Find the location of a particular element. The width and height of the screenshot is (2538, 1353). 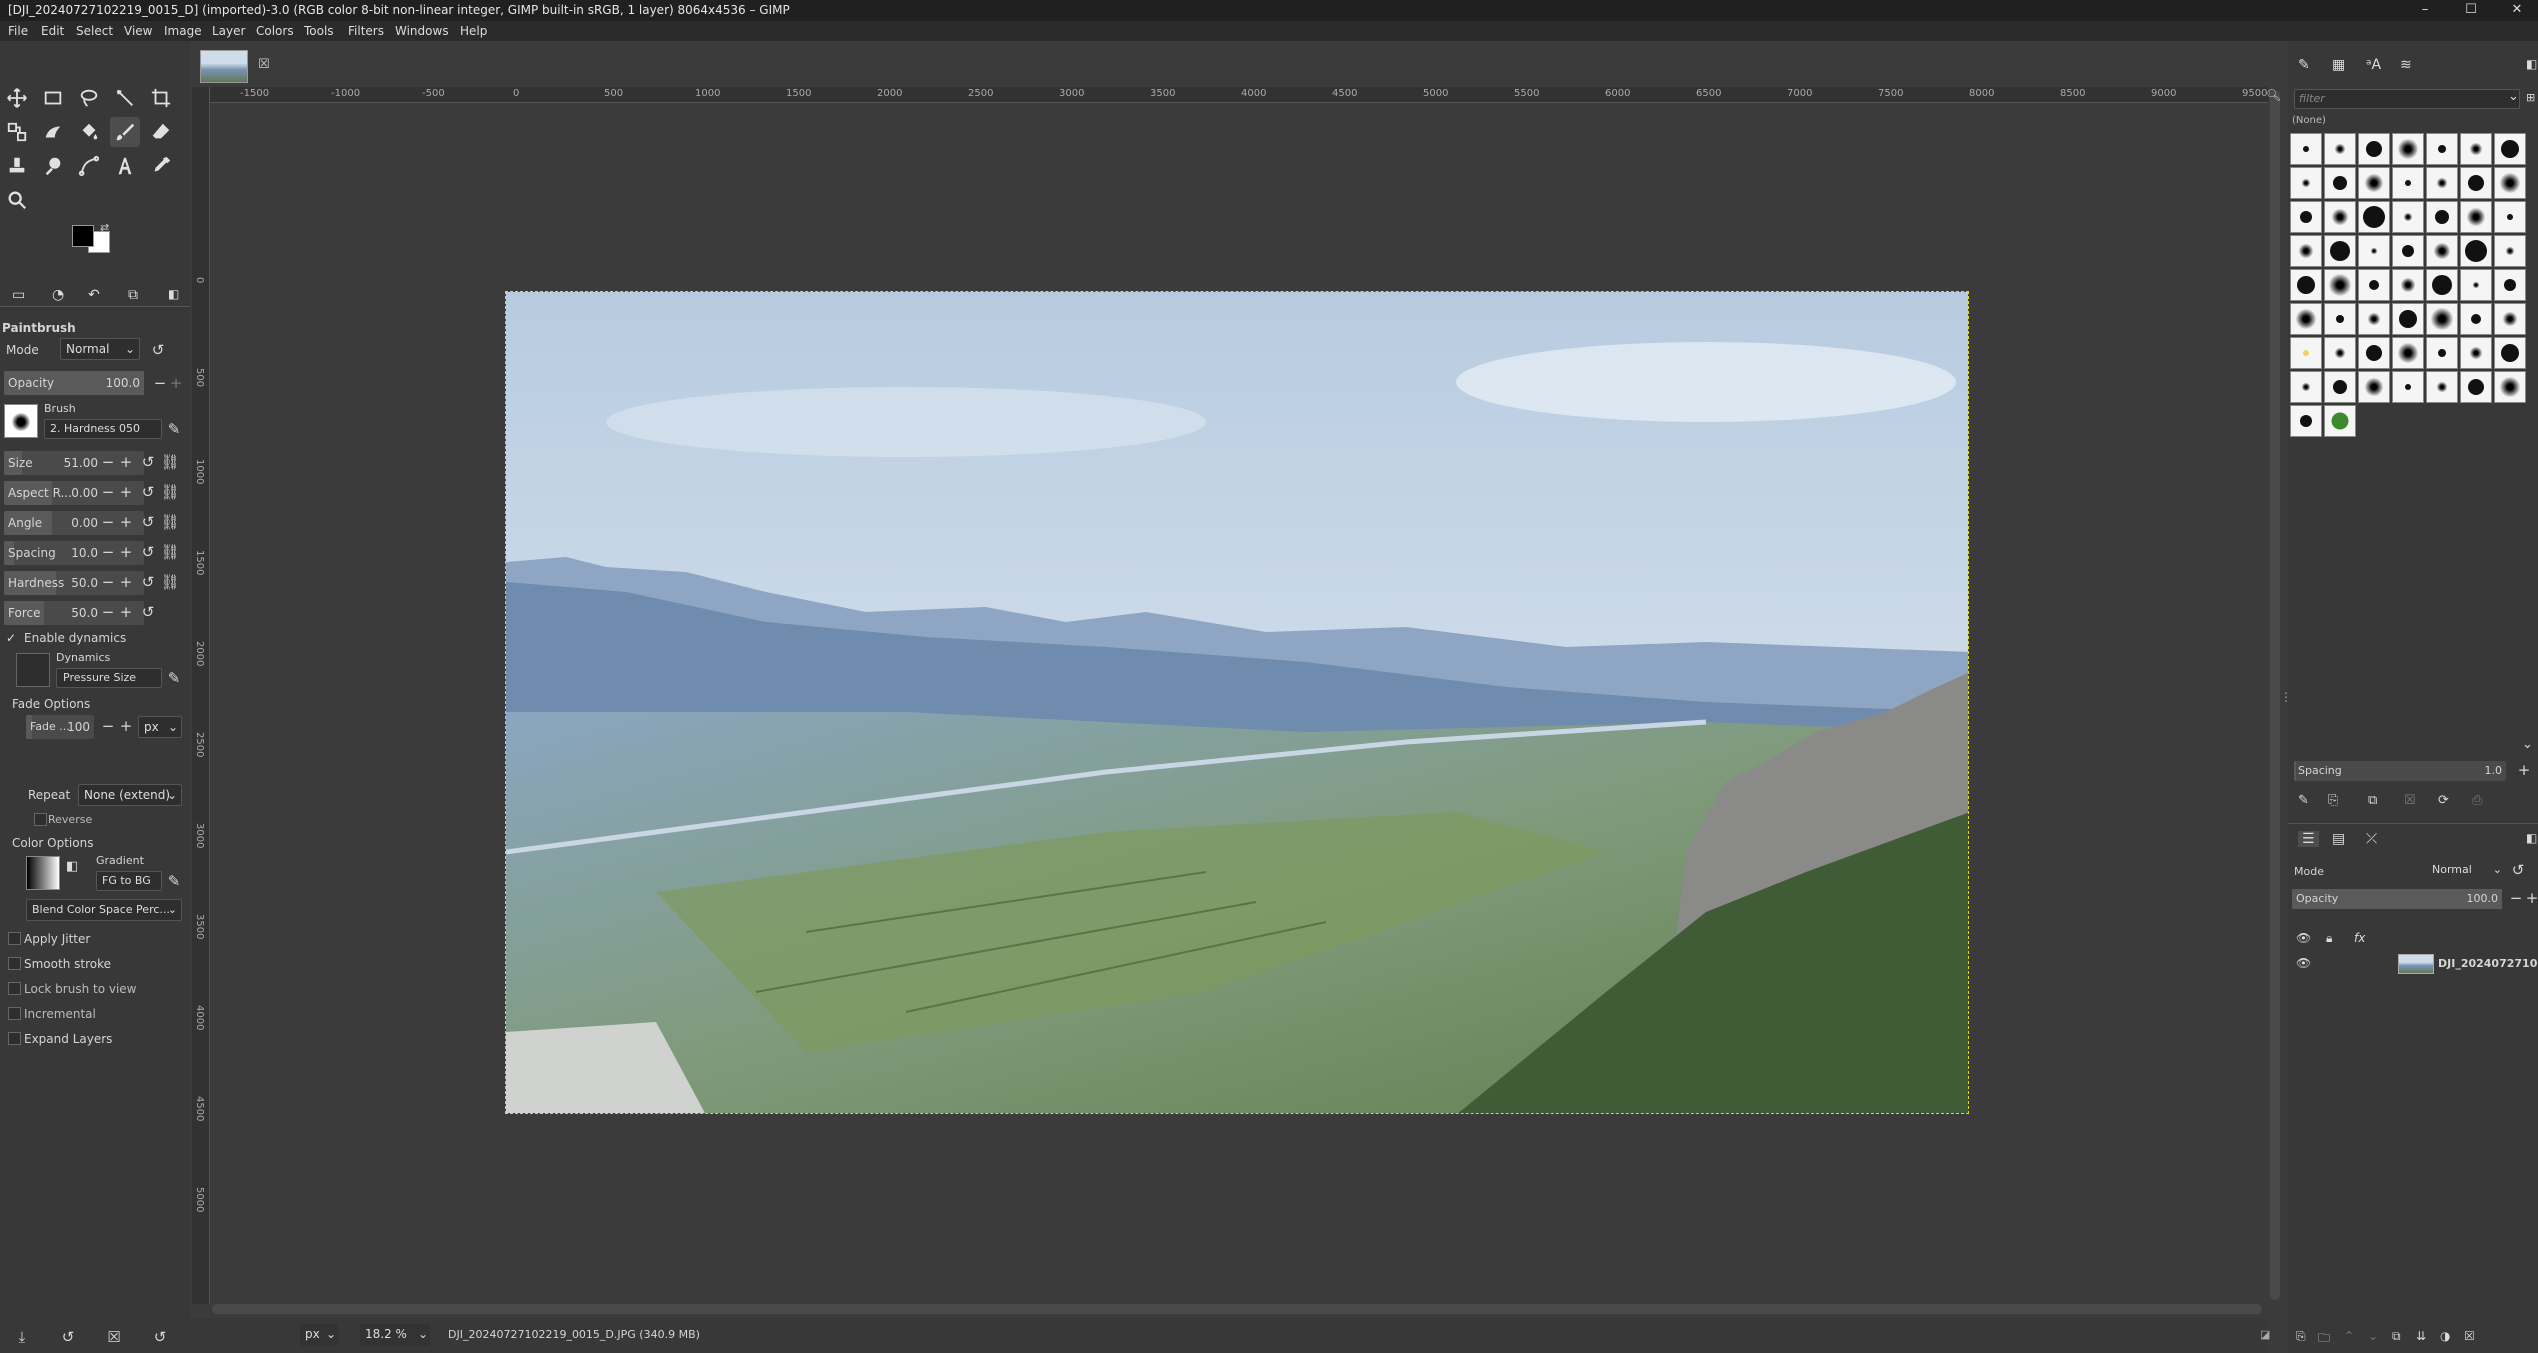

refresh-brushes-icon: ⟳ is located at coordinates (2443, 800).